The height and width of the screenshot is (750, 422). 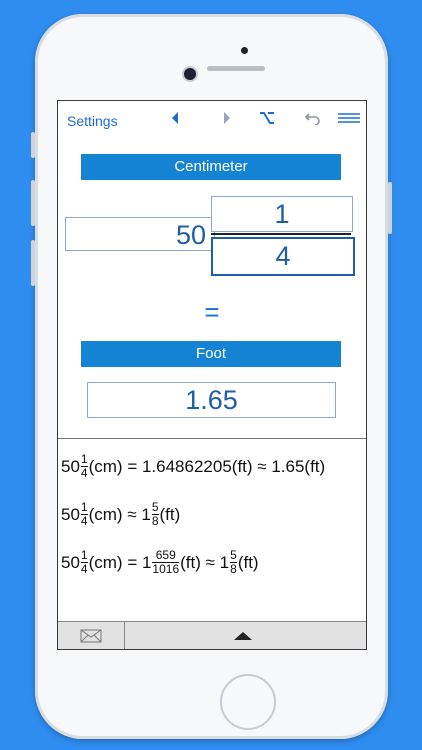 What do you see at coordinates (212, 635) in the screenshot?
I see `bottom-bar` at bounding box center [212, 635].